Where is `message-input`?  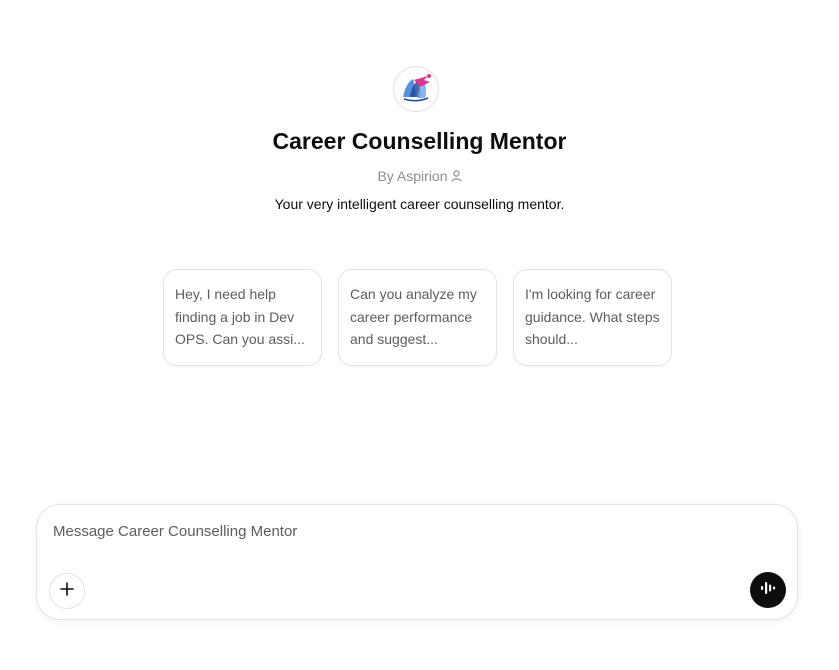
message-input is located at coordinates (393, 531).